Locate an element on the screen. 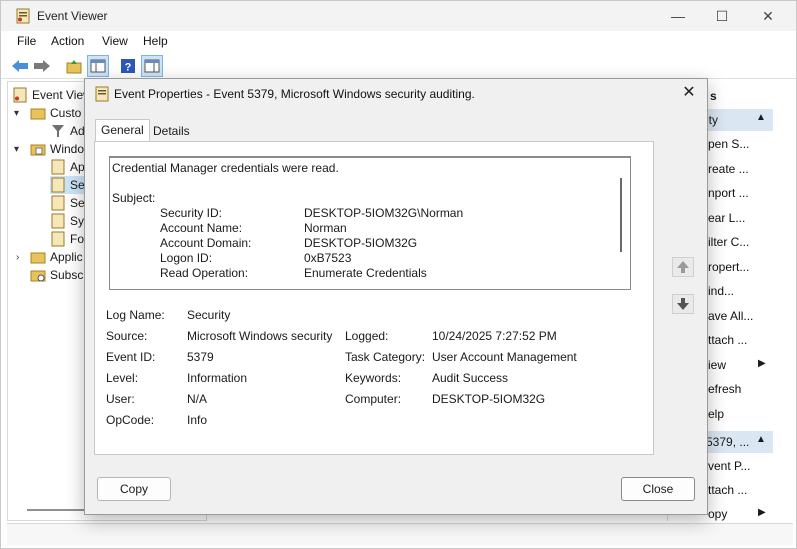 The height and width of the screenshot is (549, 797). event-viewer-icon is located at coordinates (23, 16).